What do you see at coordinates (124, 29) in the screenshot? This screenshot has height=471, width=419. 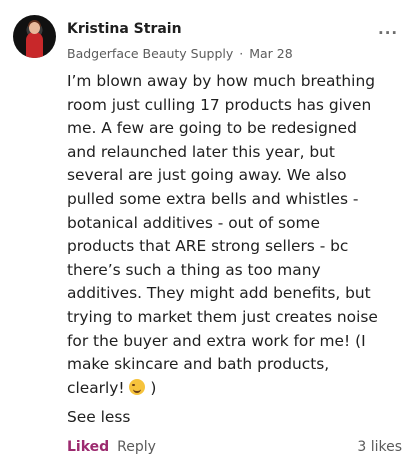 I see `author-name: Kristina Strain` at bounding box center [124, 29].